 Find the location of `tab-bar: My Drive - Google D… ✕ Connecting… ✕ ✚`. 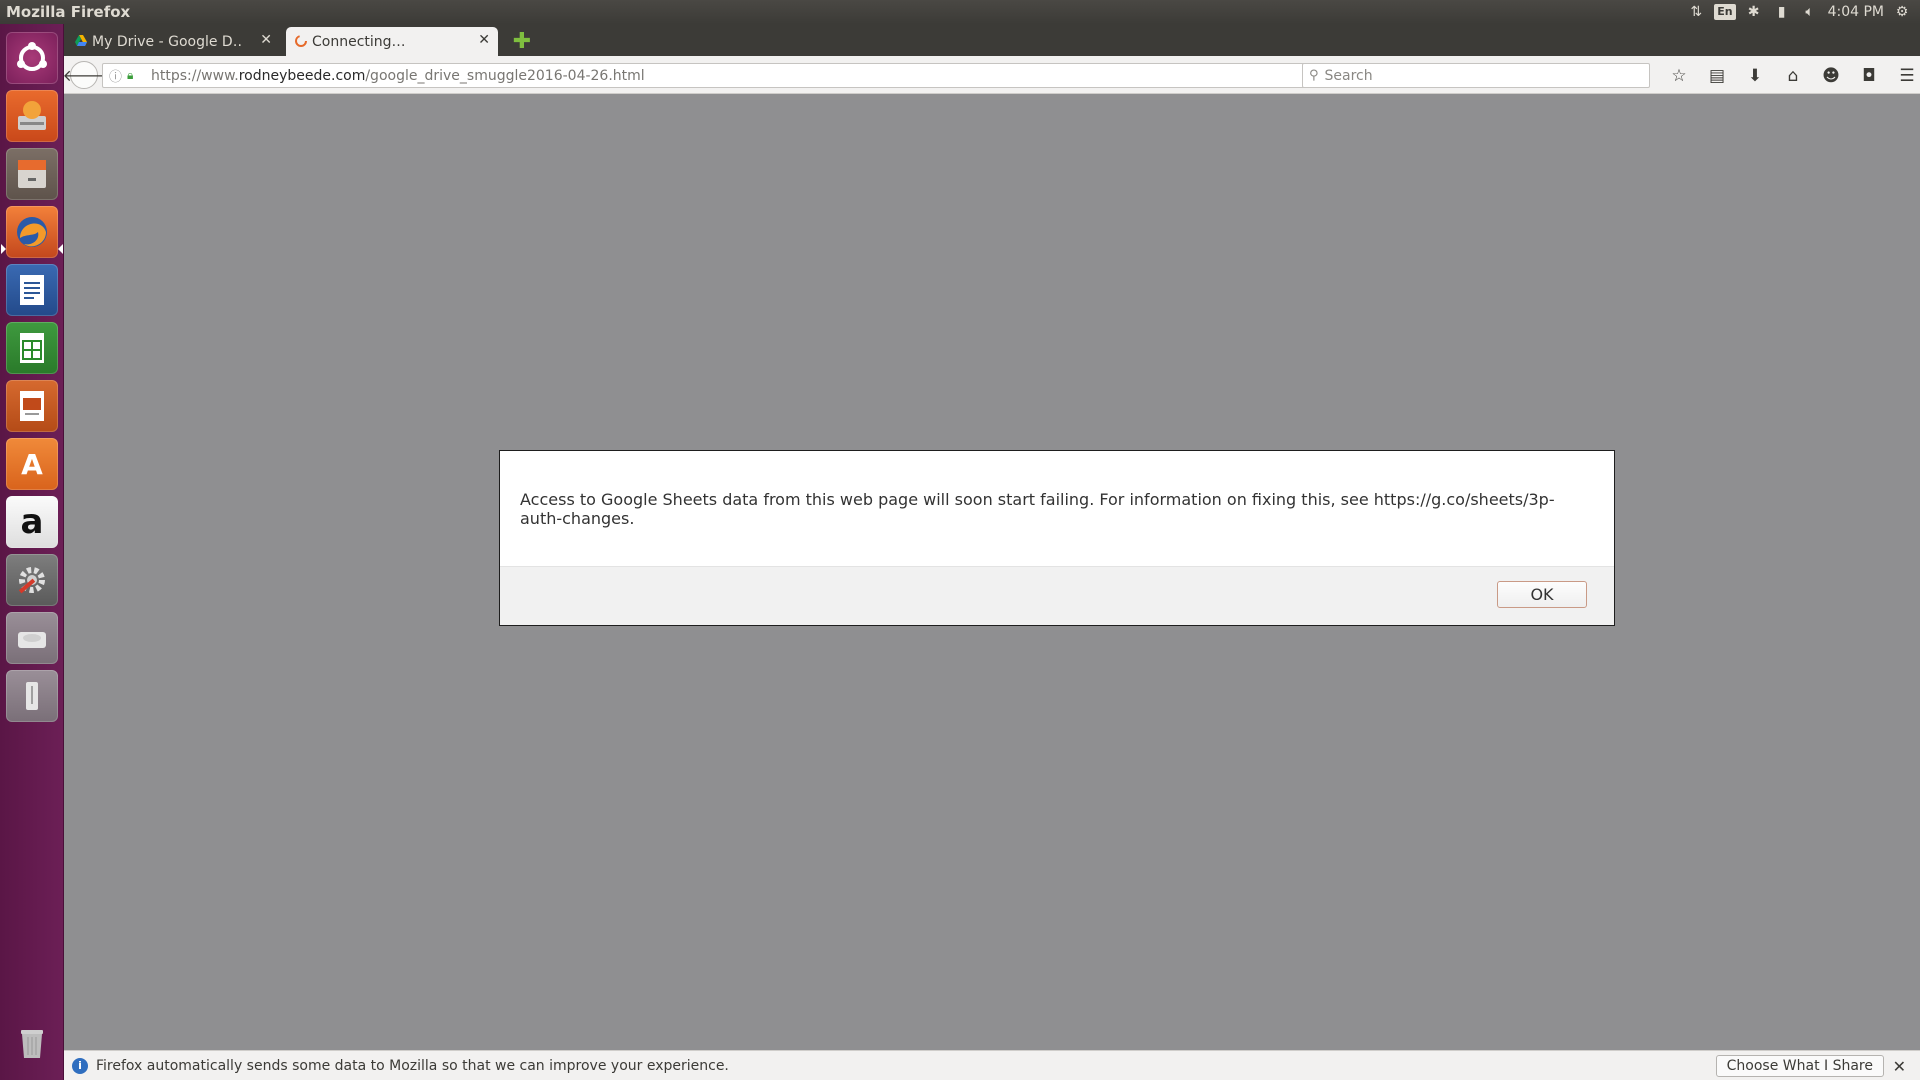

tab-bar: My Drive - Google D… ✕ Connecting… ✕ ✚ is located at coordinates (992, 40).